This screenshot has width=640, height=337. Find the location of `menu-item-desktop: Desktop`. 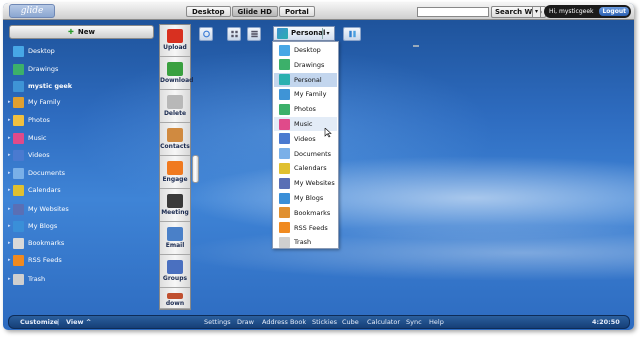

menu-item-desktop: Desktop is located at coordinates (305, 50).